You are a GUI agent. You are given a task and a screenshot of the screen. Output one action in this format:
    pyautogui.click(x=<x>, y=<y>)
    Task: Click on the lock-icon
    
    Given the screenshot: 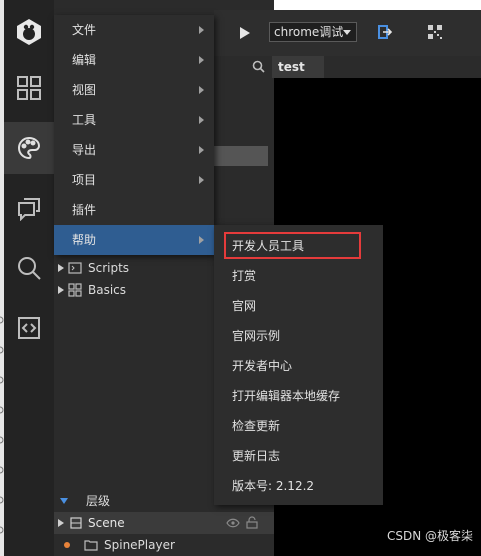 What is the action you would take?
    pyautogui.click(x=252, y=522)
    